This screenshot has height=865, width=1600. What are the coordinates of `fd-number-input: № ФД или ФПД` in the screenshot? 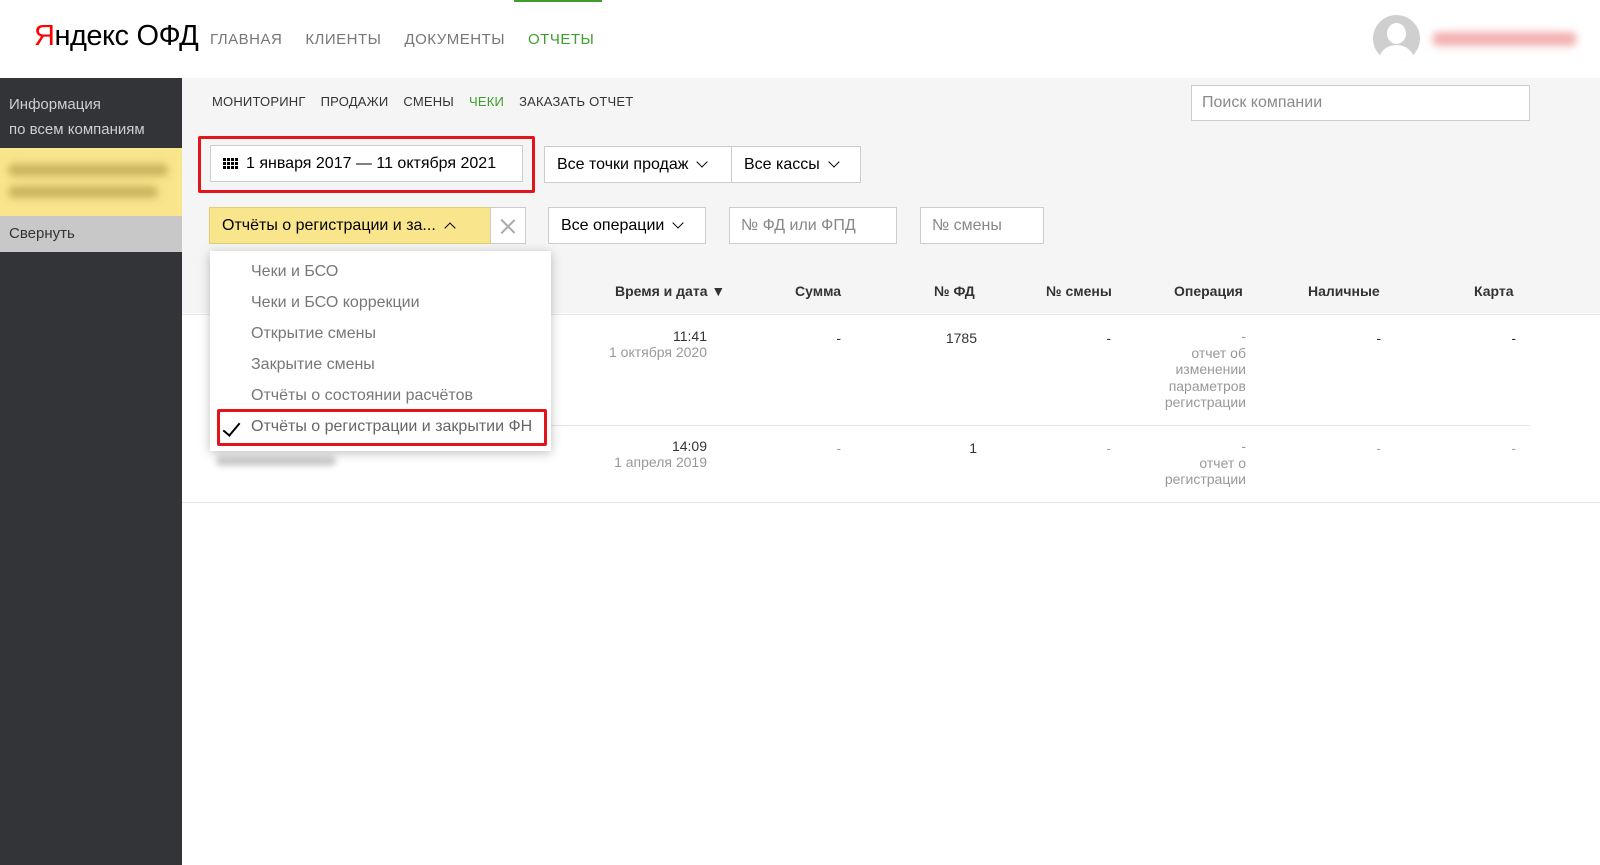 It's located at (813, 225).